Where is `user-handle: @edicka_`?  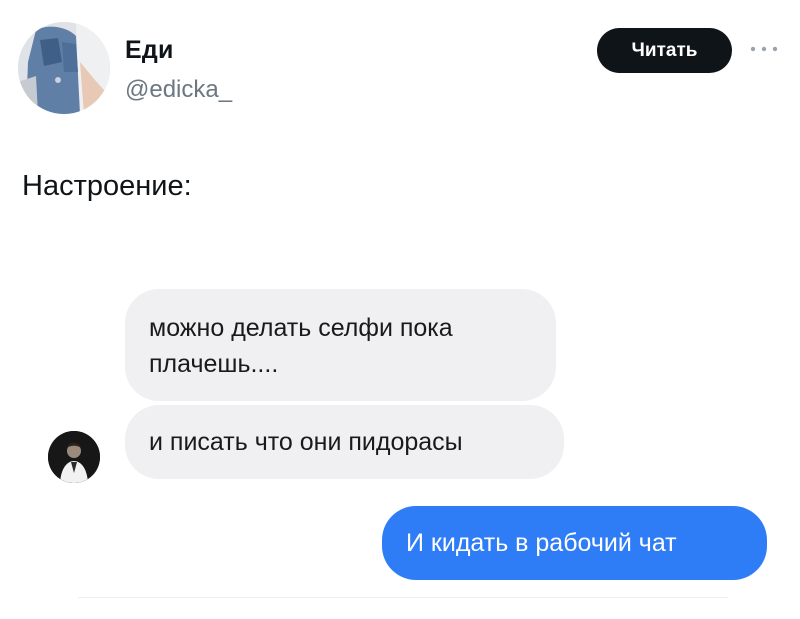
user-handle: @edicka_ is located at coordinates (178, 90).